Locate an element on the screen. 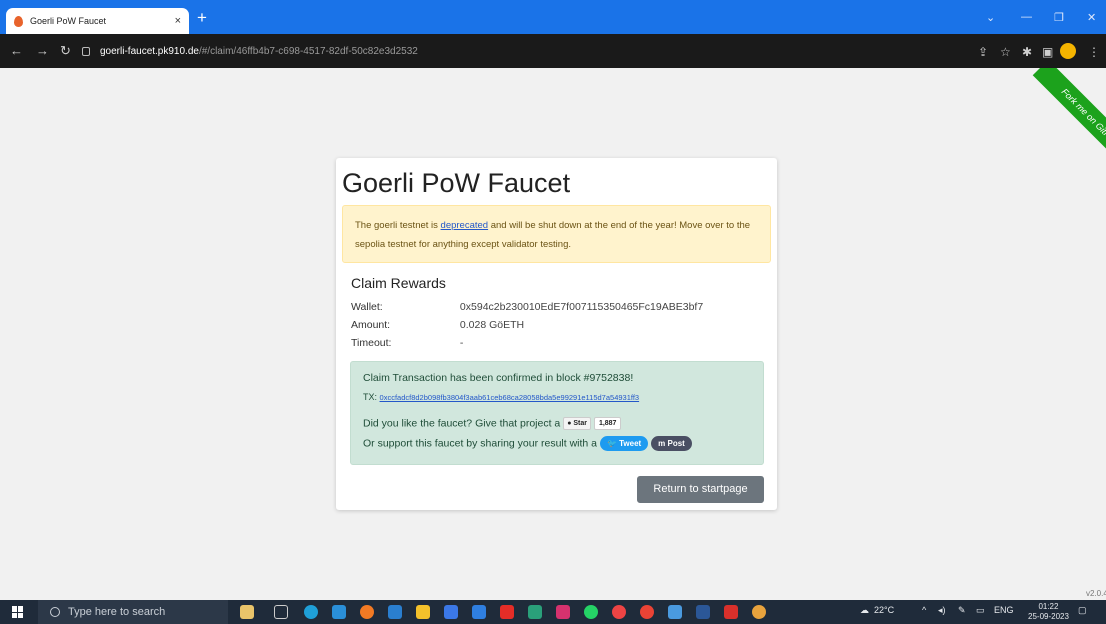 The height and width of the screenshot is (624, 1106). tx-label: TX: is located at coordinates (370, 397).